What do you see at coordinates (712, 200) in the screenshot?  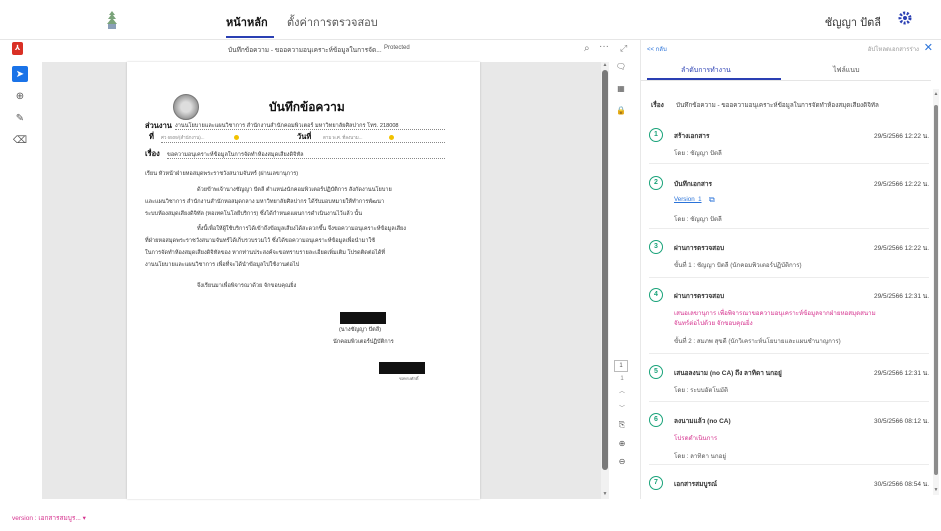 I see `open-external-icon: ⧉` at bounding box center [712, 200].